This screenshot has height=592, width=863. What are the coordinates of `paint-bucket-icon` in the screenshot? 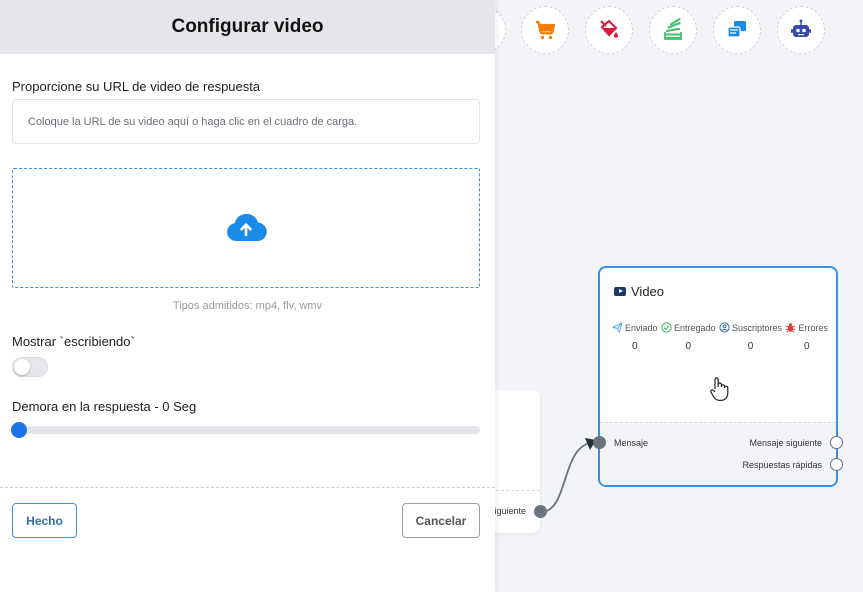 It's located at (609, 30).